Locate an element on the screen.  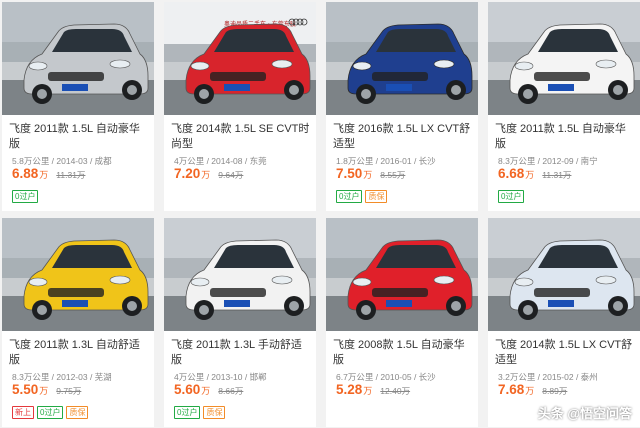
car-photo: 奥迪品质二手车 · 东莞东骏 is located at coordinates (240, 58).